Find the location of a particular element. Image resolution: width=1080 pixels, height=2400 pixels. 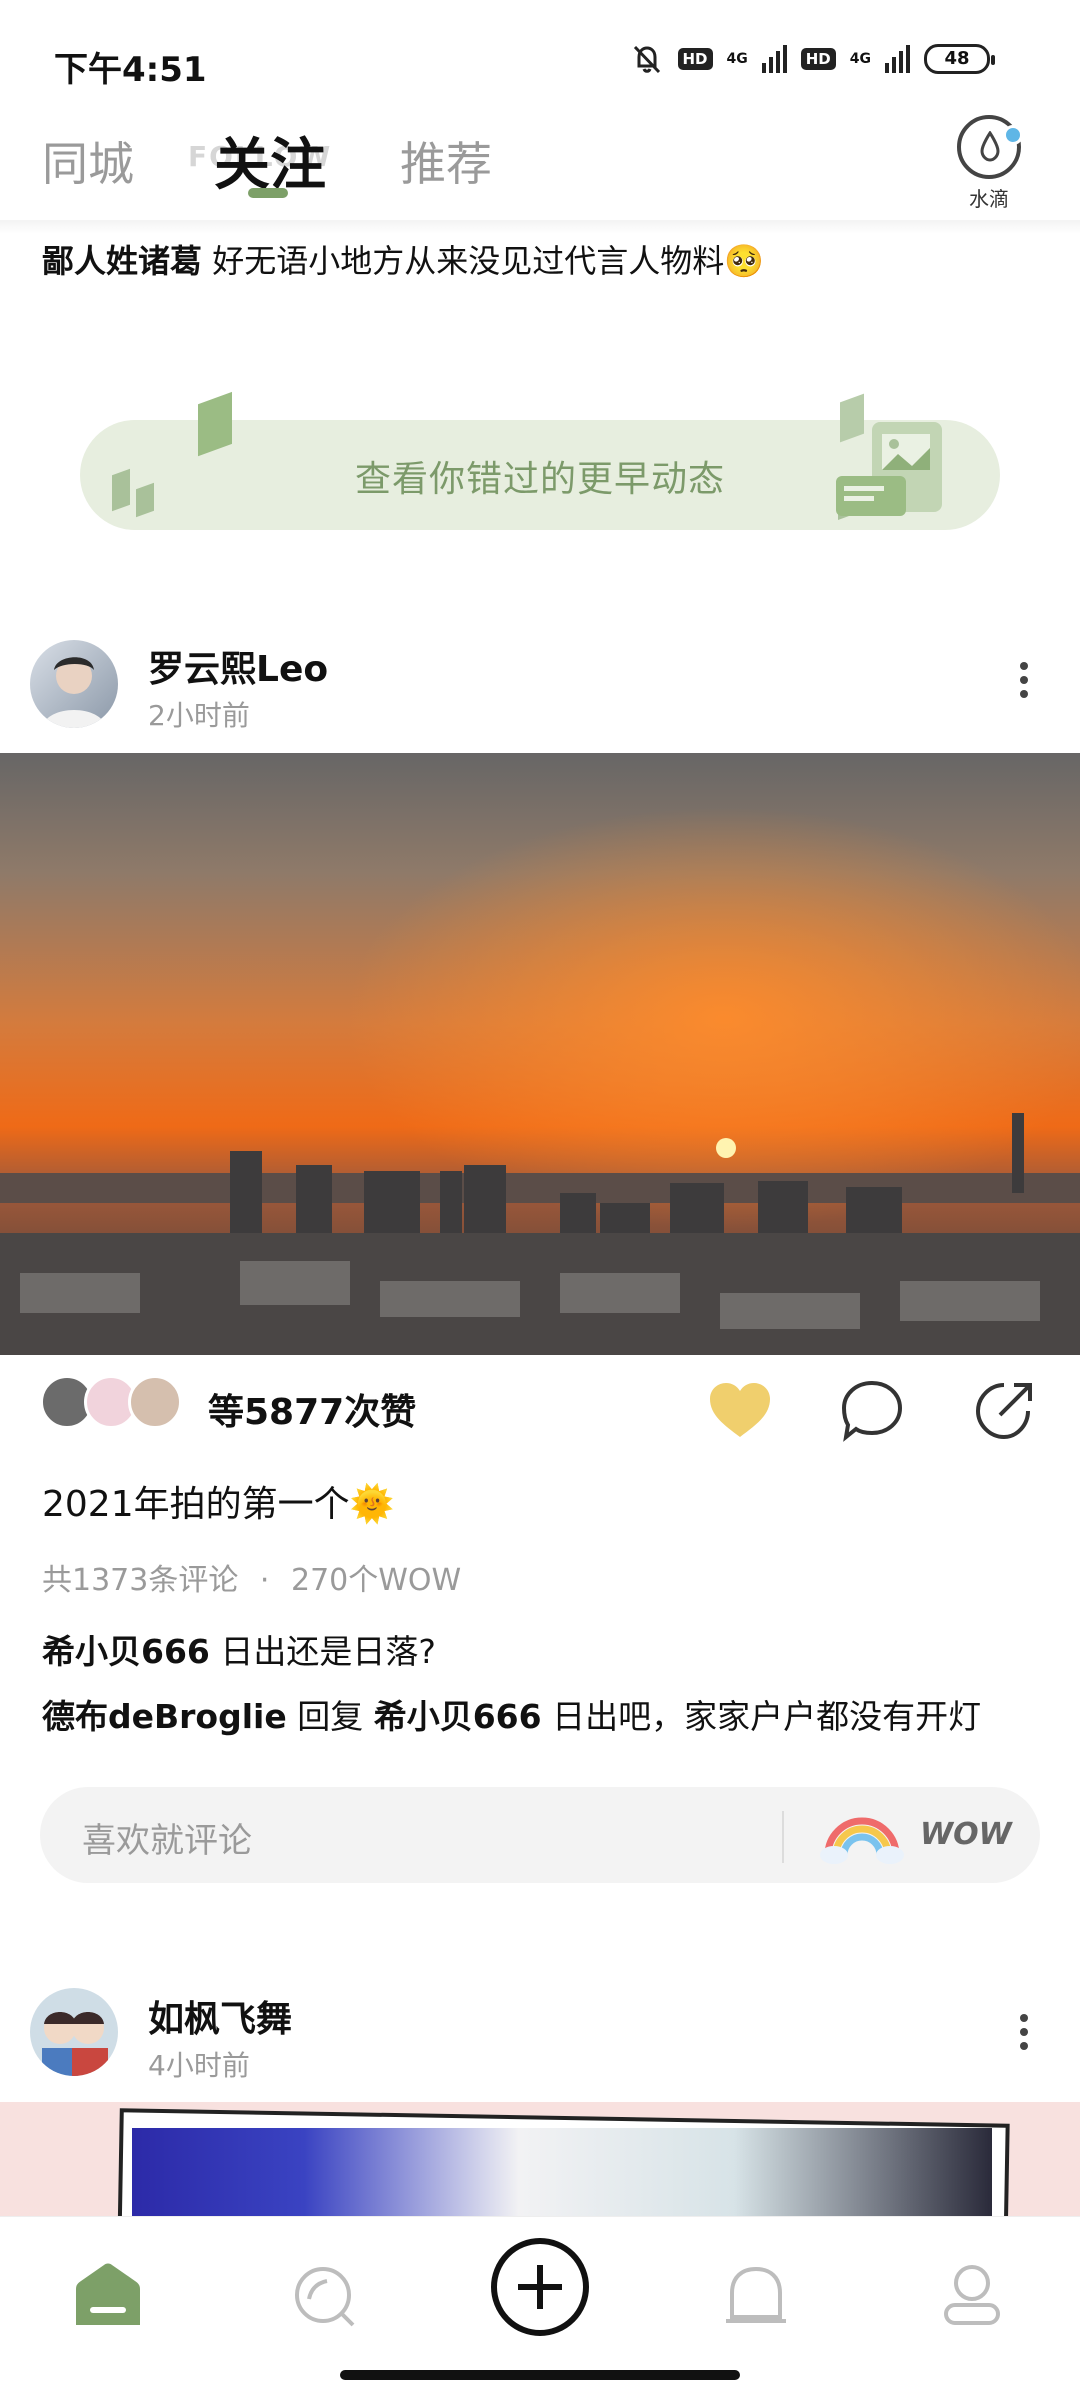

battery-icon: 48 is located at coordinates (959, 59).